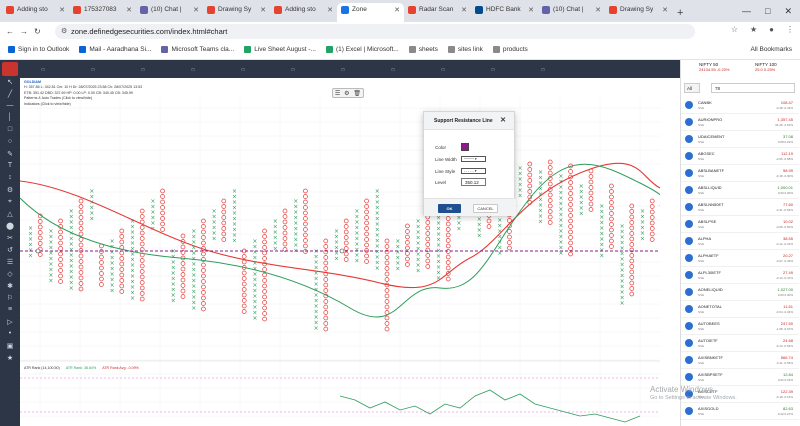 This screenshot has width=800, height=426. Describe the element at coordinates (10, 312) in the screenshot. I see `drawing-tool-icon: ≡` at that location.